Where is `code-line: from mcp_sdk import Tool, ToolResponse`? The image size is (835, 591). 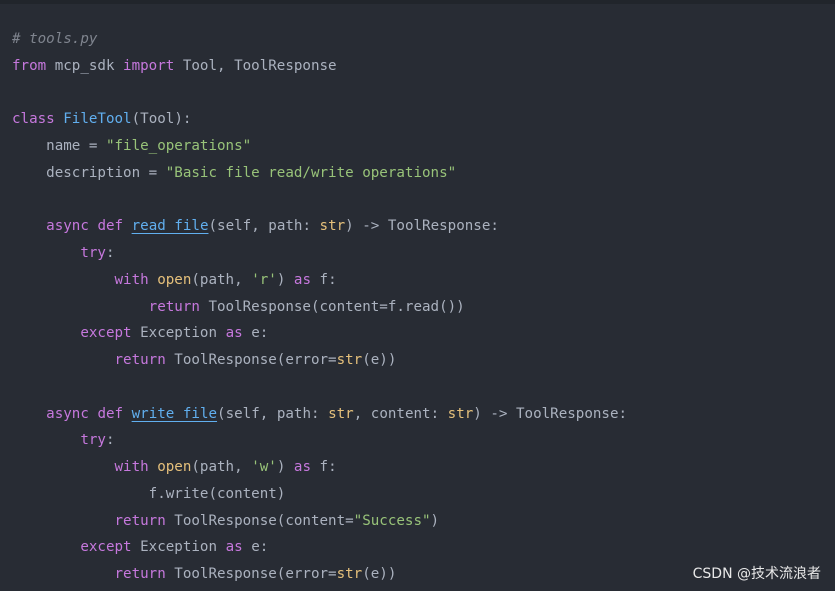
code-line: from mcp_sdk import Tool, ToolResponse is located at coordinates (319, 66).